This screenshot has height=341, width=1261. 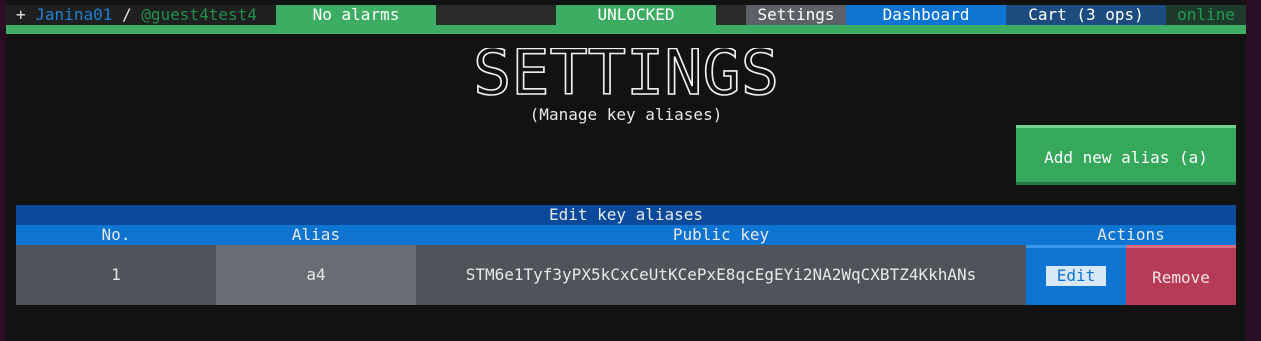 I want to click on status-divider, so click(x=626, y=29).